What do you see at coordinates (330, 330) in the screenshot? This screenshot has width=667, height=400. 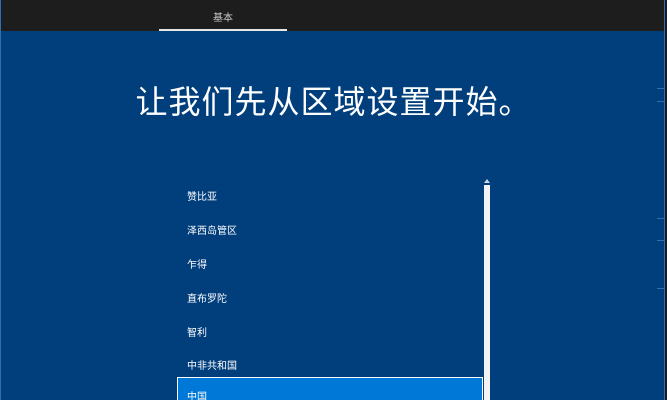 I see `list-item: 智利` at bounding box center [330, 330].